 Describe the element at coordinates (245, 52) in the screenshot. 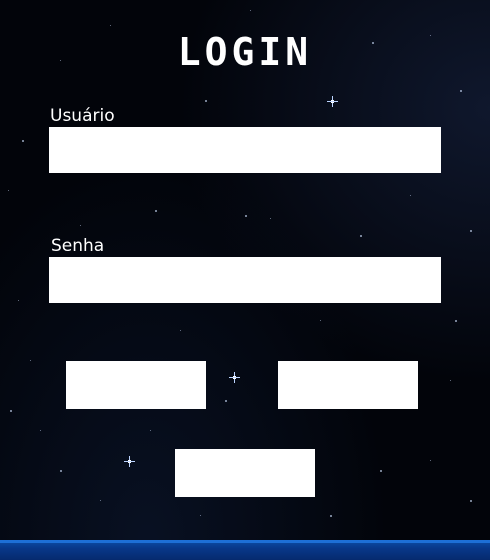

I see `page-title: LOGIN` at that location.